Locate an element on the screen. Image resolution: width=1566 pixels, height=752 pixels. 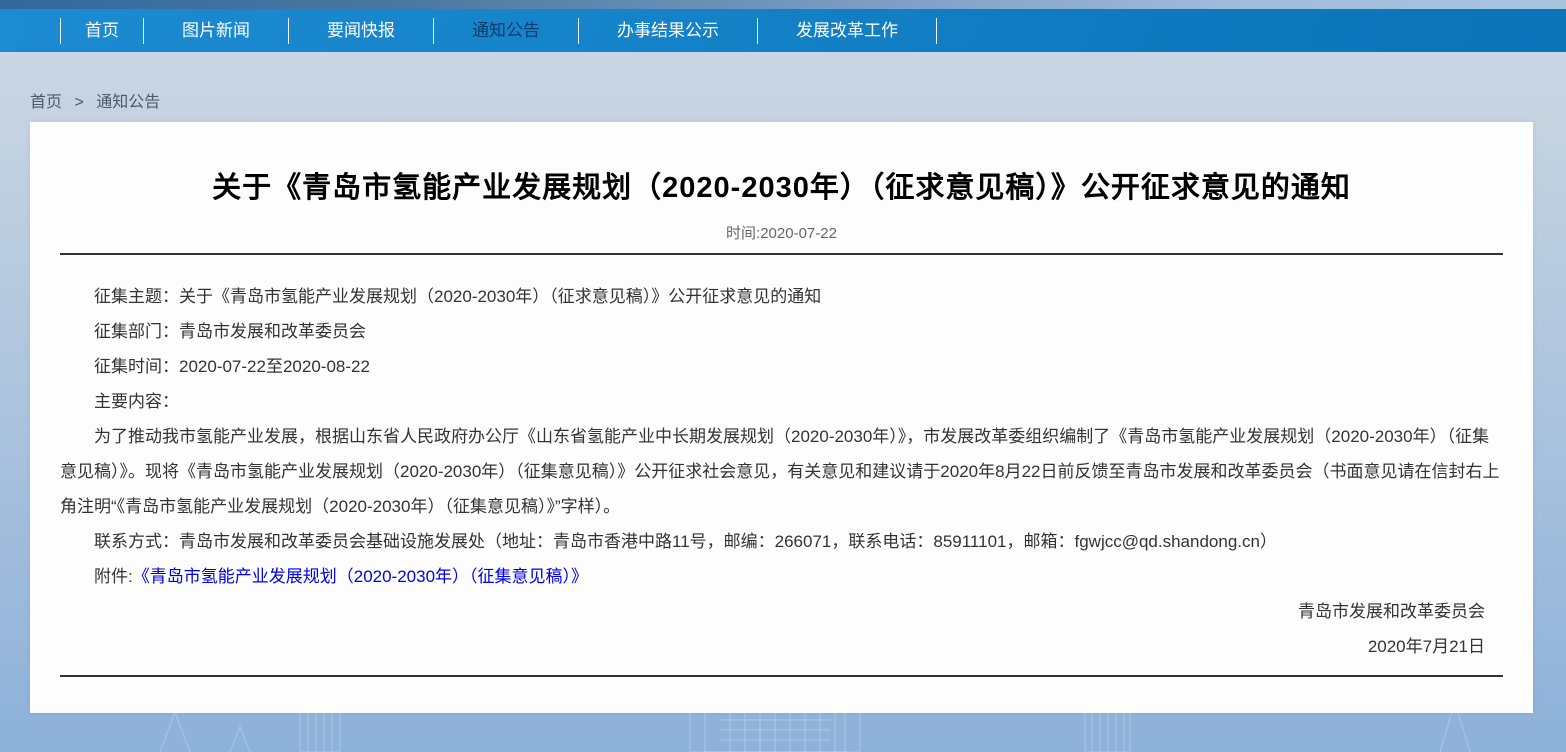
main-nav-inner: 首页 图片新闻 要闻快报 通知公告 办事结果公示 发展改革工作 is located at coordinates (783, 30).